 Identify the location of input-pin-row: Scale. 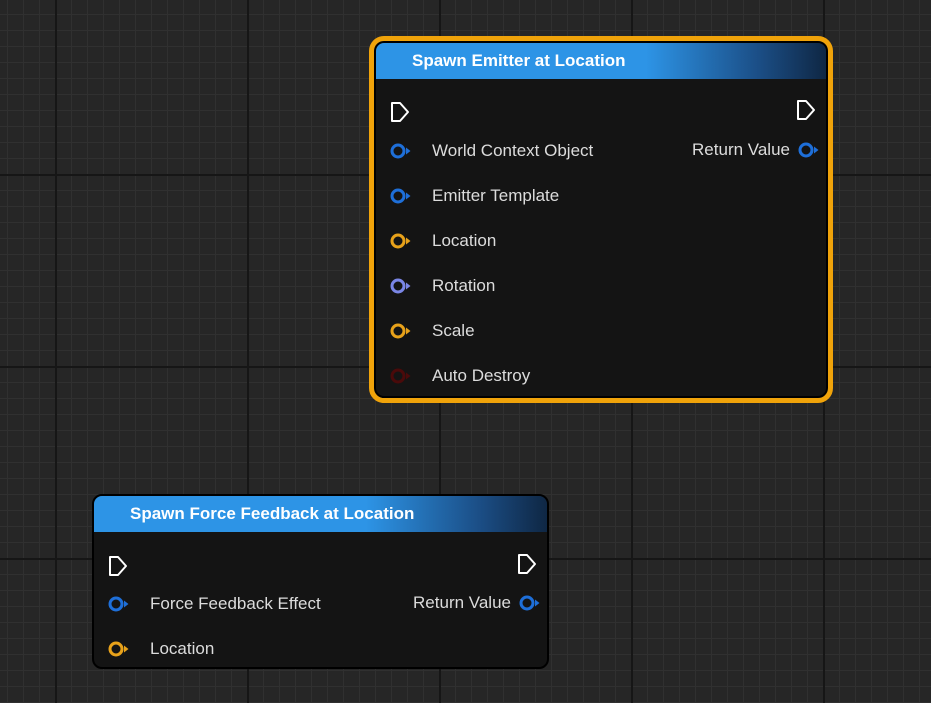
(432, 331).